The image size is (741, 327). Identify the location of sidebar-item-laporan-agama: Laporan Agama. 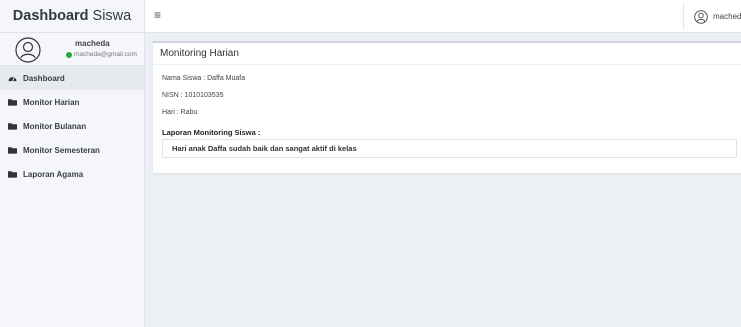
(72, 174).